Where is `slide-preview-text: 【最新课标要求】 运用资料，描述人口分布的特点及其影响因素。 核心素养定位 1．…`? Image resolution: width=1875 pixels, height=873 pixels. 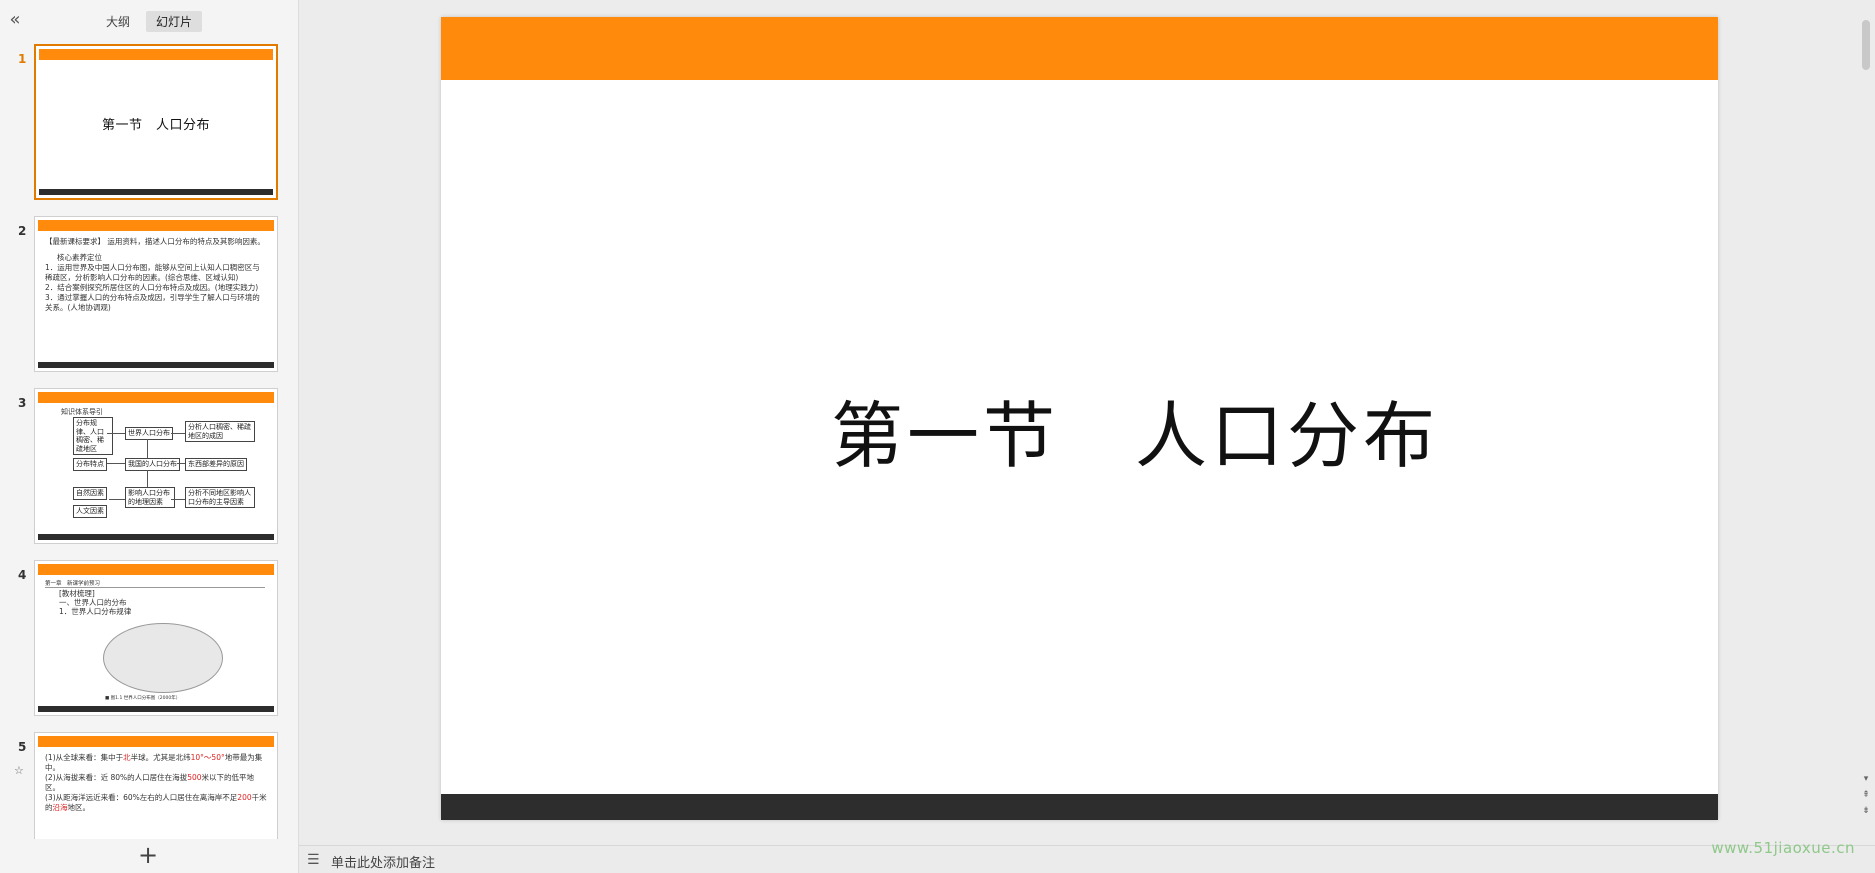
slide-preview-text: 【最新课标要求】 运用资料，描述人口分布的特点及其影响因素。 核心素养定位 1．… is located at coordinates (156, 275).